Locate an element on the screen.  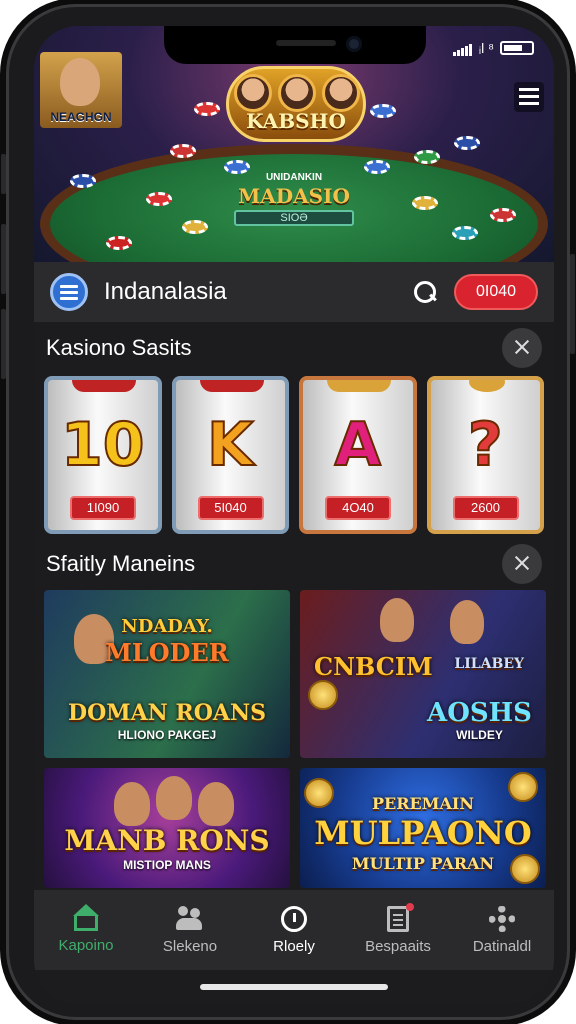
volume-up-button is located at coordinates (3, 259).